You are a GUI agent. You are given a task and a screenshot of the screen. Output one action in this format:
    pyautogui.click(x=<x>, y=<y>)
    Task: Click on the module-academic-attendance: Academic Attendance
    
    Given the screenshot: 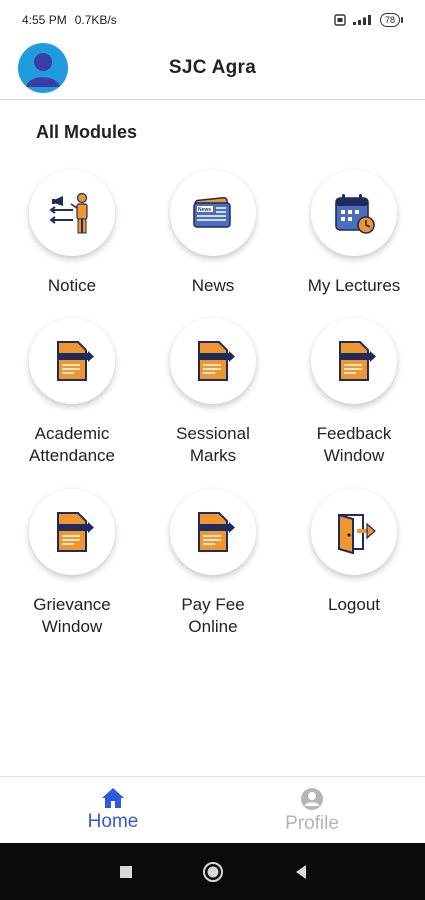 What is the action you would take?
    pyautogui.click(x=72, y=392)
    